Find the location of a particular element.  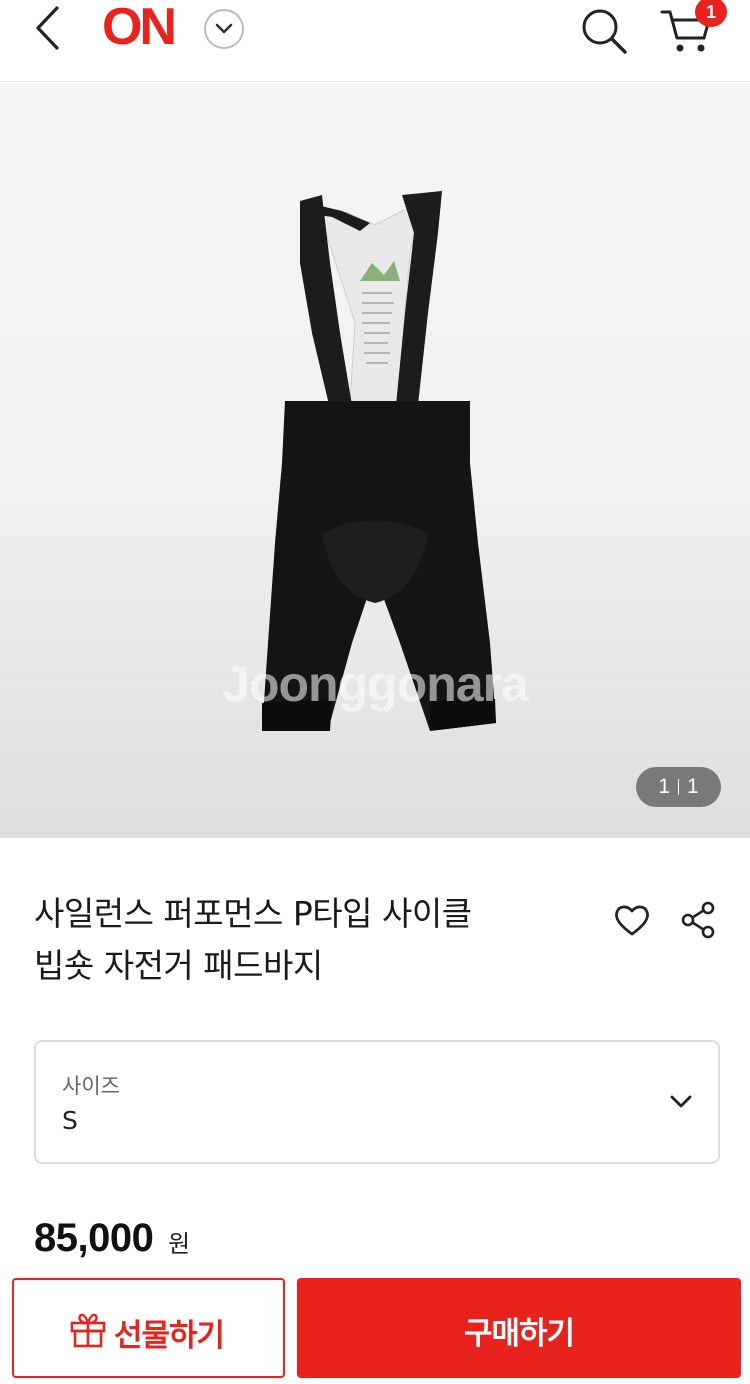

price-amount: 85,000 is located at coordinates (94, 1238).